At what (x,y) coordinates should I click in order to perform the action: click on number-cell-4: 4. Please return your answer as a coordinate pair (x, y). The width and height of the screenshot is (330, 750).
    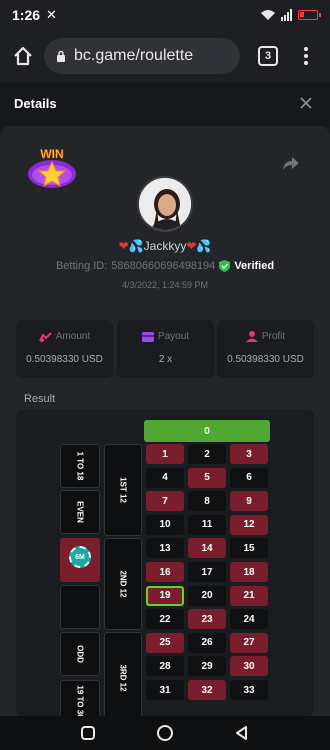
    Looking at the image, I should click on (165, 477).